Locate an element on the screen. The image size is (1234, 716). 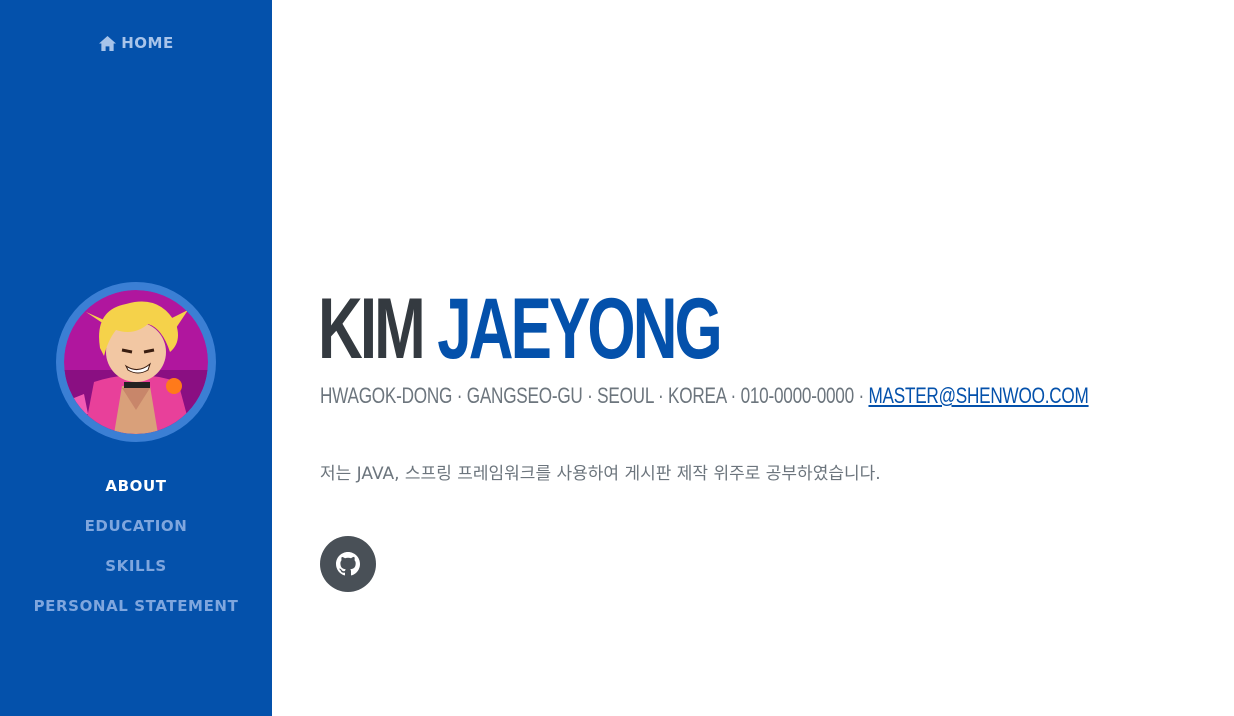
page-title: KIM JAEYONG is located at coordinates (520, 329).